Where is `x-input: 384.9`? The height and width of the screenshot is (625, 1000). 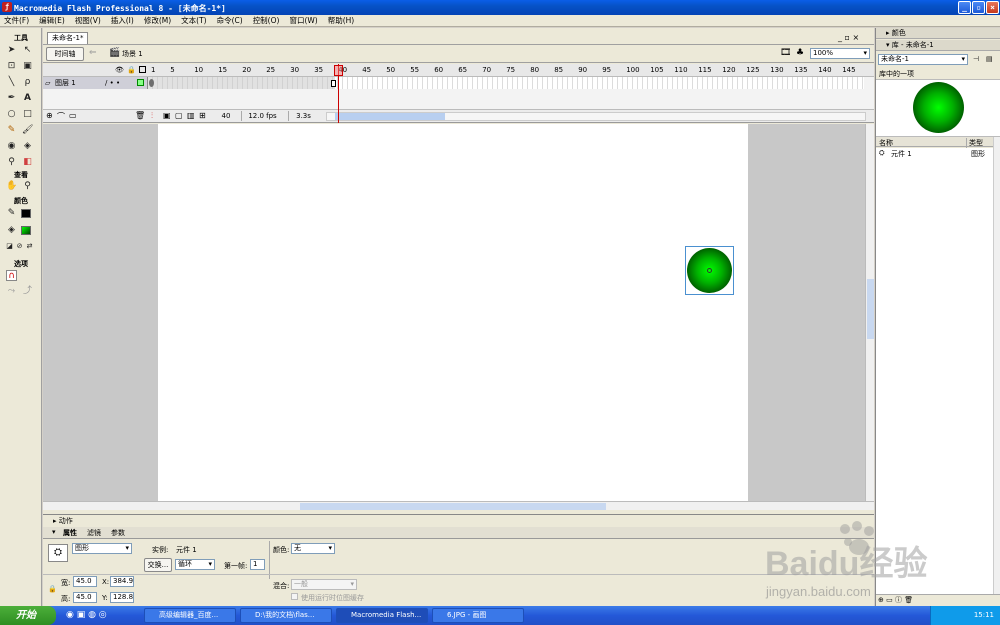
x-input: 384.9 is located at coordinates (122, 581).